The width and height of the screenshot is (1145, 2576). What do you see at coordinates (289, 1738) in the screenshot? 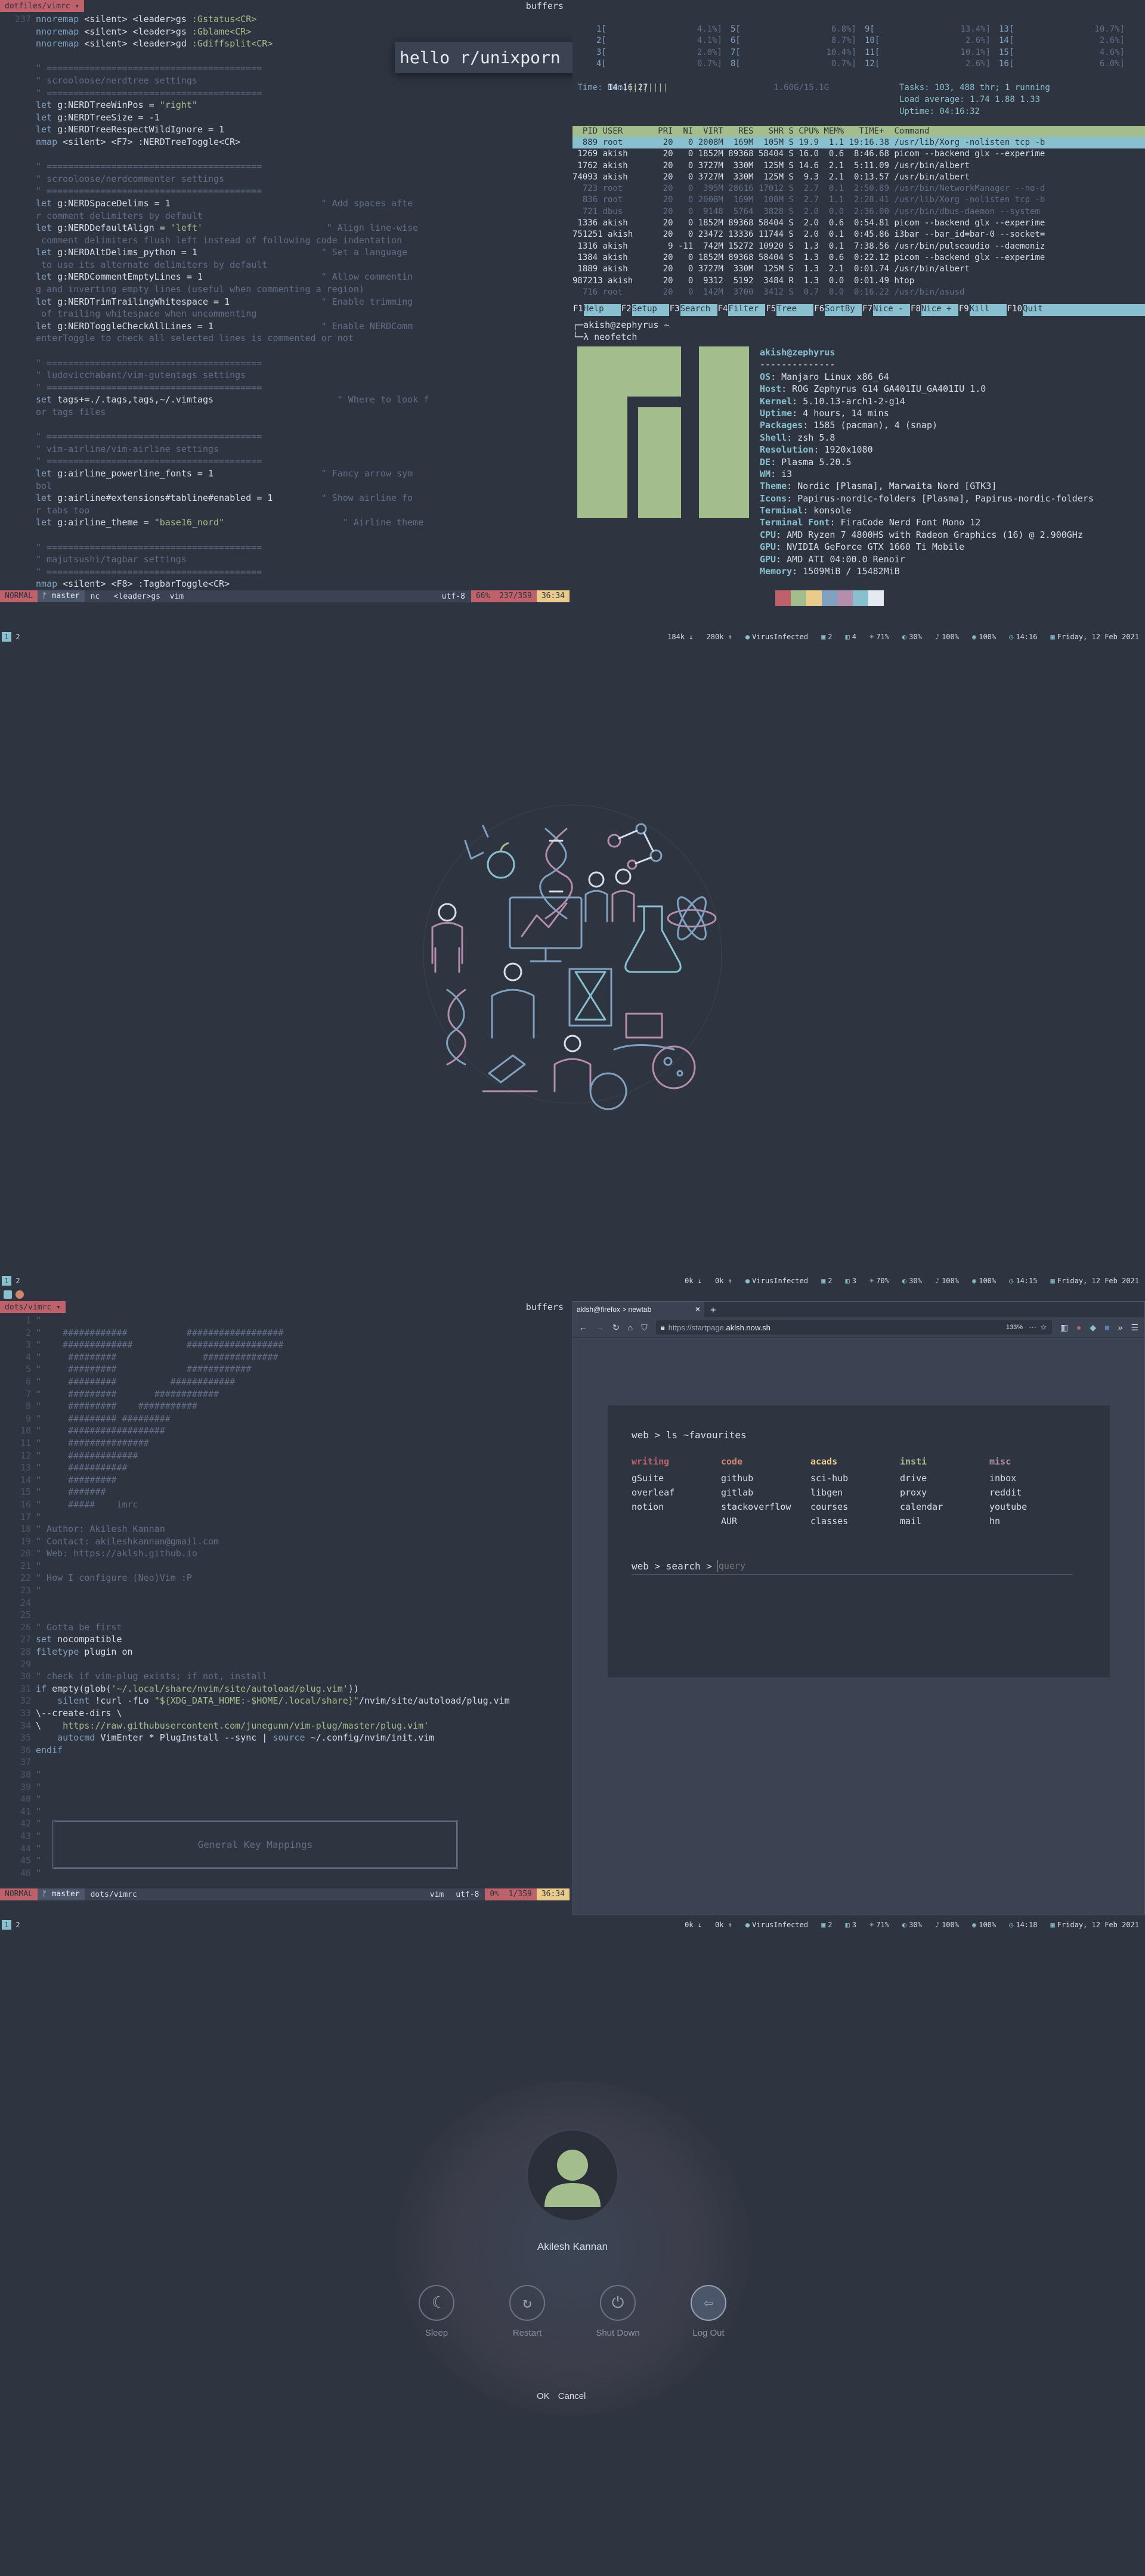
I see `code-token: source` at bounding box center [289, 1738].